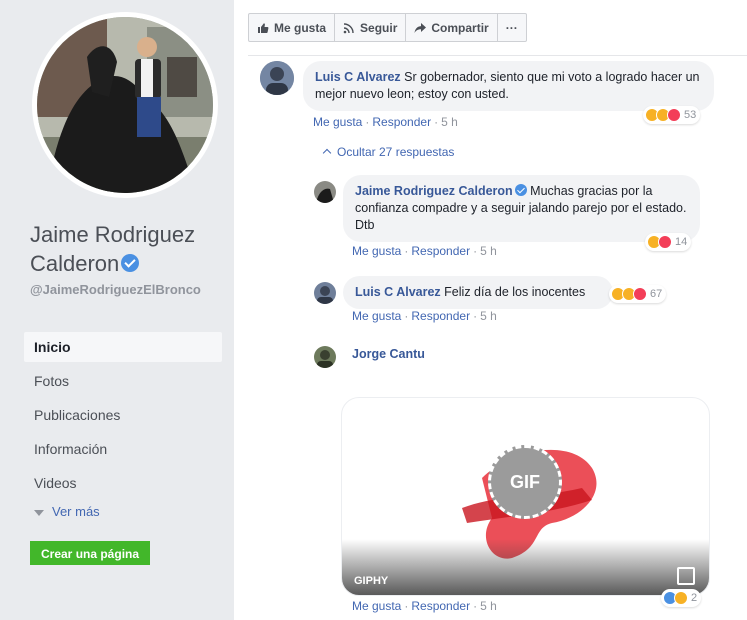 This screenshot has height=620, width=747. I want to click on more-options-button: ···, so click(512, 27).